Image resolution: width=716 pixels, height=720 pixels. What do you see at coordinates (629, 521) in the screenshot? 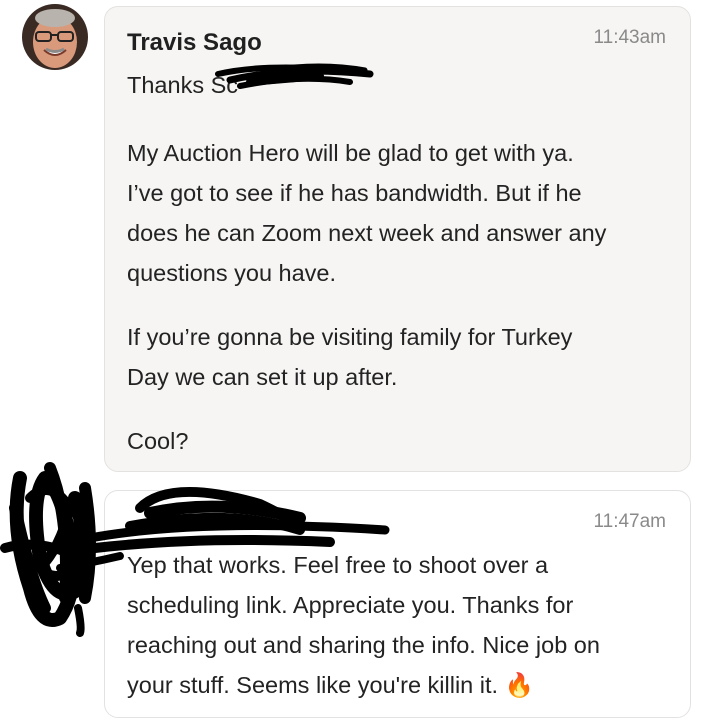
I see `message-time: 11:47am` at bounding box center [629, 521].